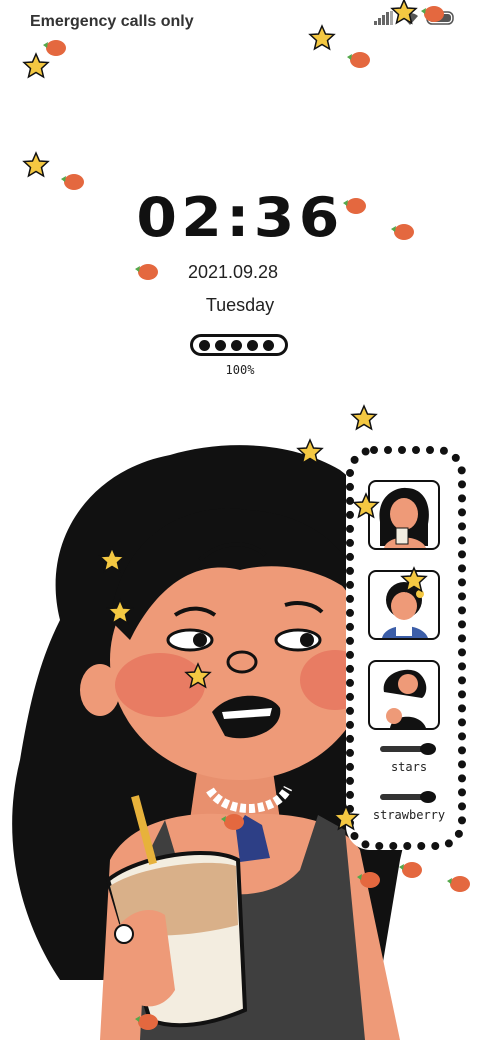  Describe the element at coordinates (240, 305) in the screenshot. I see `lock-weekday: Tuesday` at that location.